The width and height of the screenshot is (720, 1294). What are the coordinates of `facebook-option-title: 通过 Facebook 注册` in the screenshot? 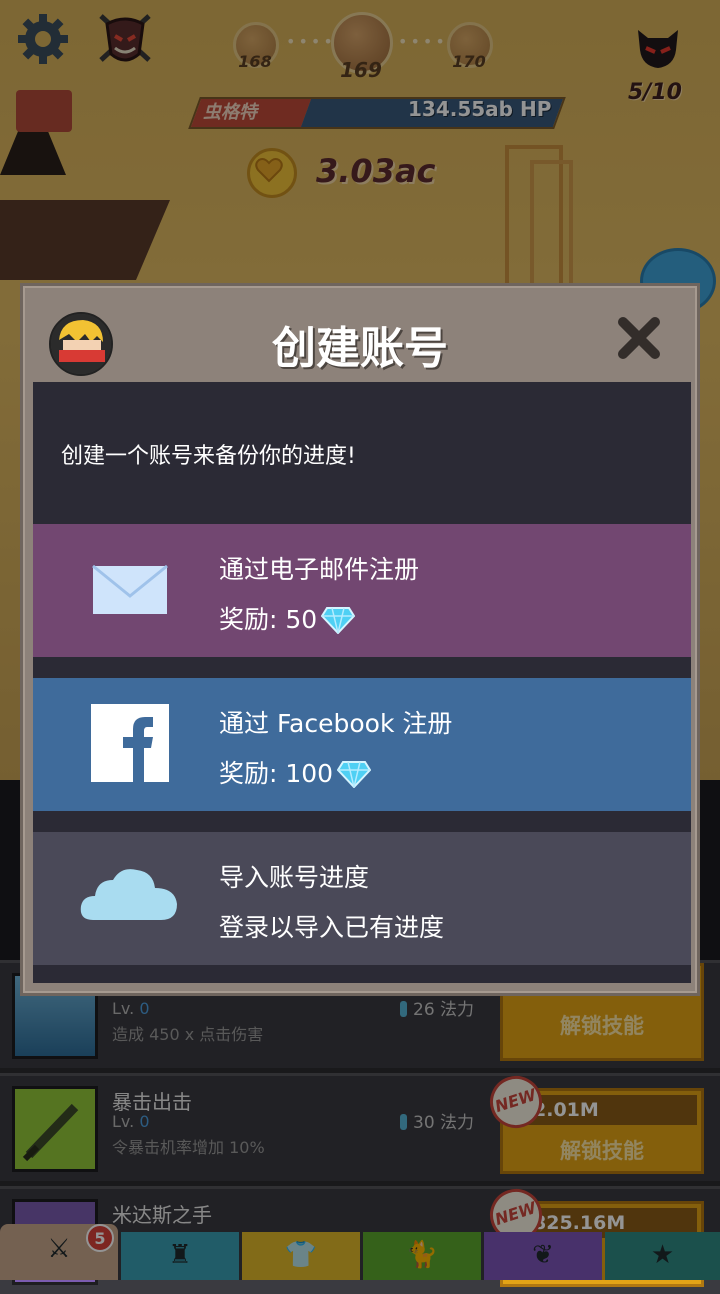 It's located at (336, 723).